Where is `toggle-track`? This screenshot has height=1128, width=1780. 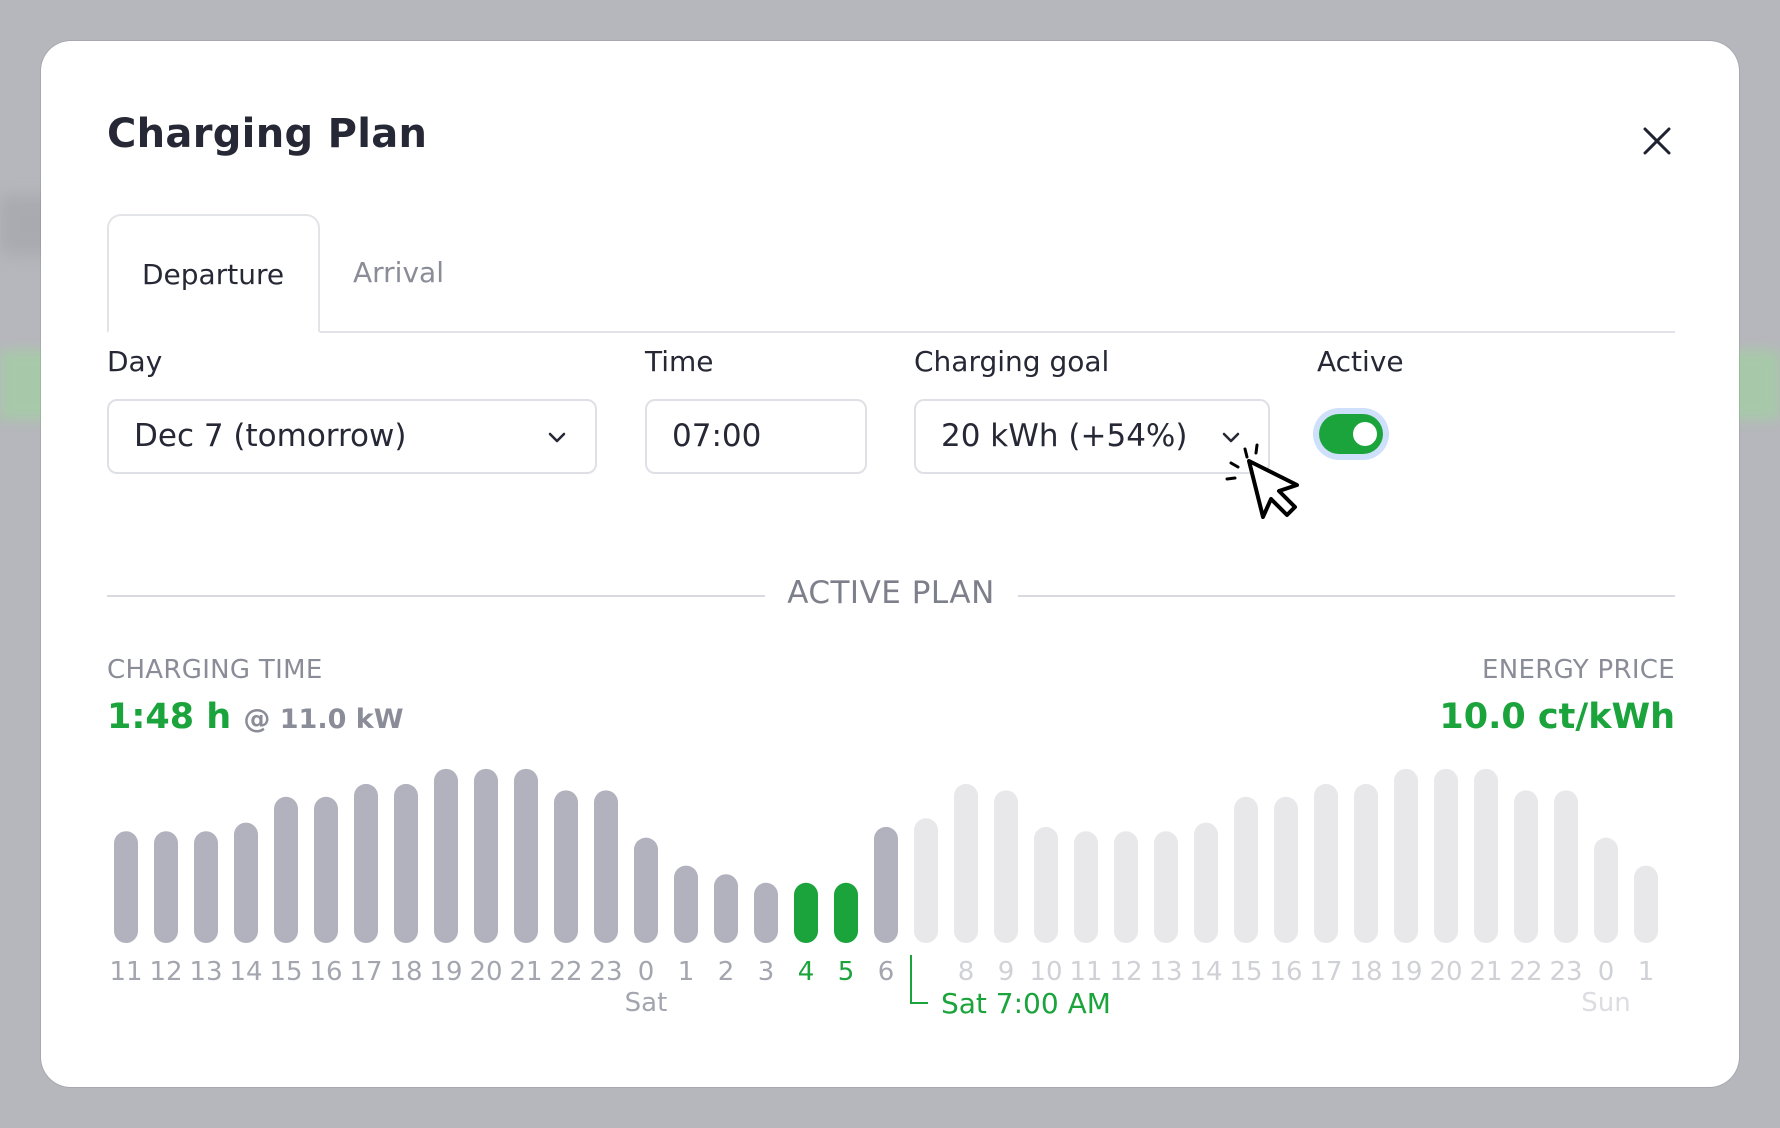
toggle-track is located at coordinates (1351, 434).